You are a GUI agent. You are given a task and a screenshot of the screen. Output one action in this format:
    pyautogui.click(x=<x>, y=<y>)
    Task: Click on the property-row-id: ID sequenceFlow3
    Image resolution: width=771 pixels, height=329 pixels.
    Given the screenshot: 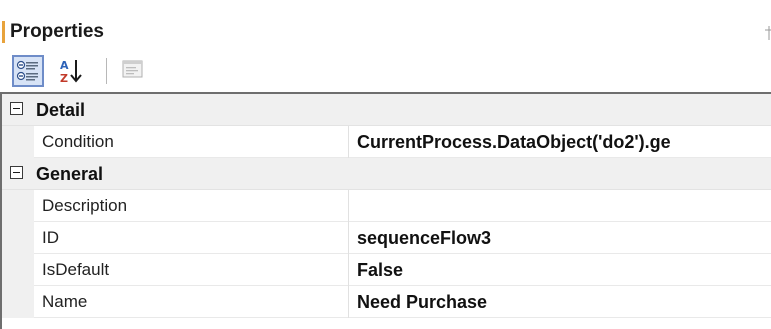 What is the action you would take?
    pyautogui.click(x=386, y=238)
    